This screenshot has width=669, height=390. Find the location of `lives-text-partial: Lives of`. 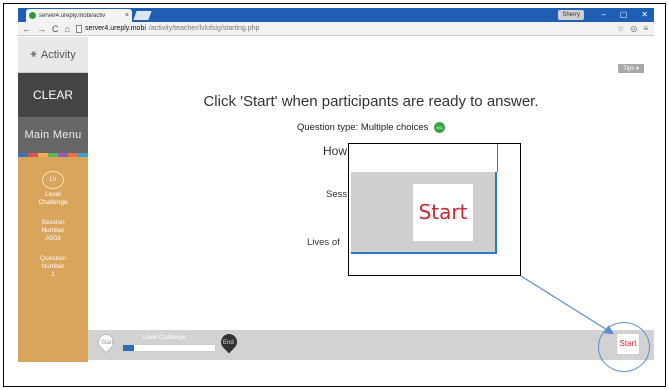

lives-text-partial: Lives of is located at coordinates (323, 242).